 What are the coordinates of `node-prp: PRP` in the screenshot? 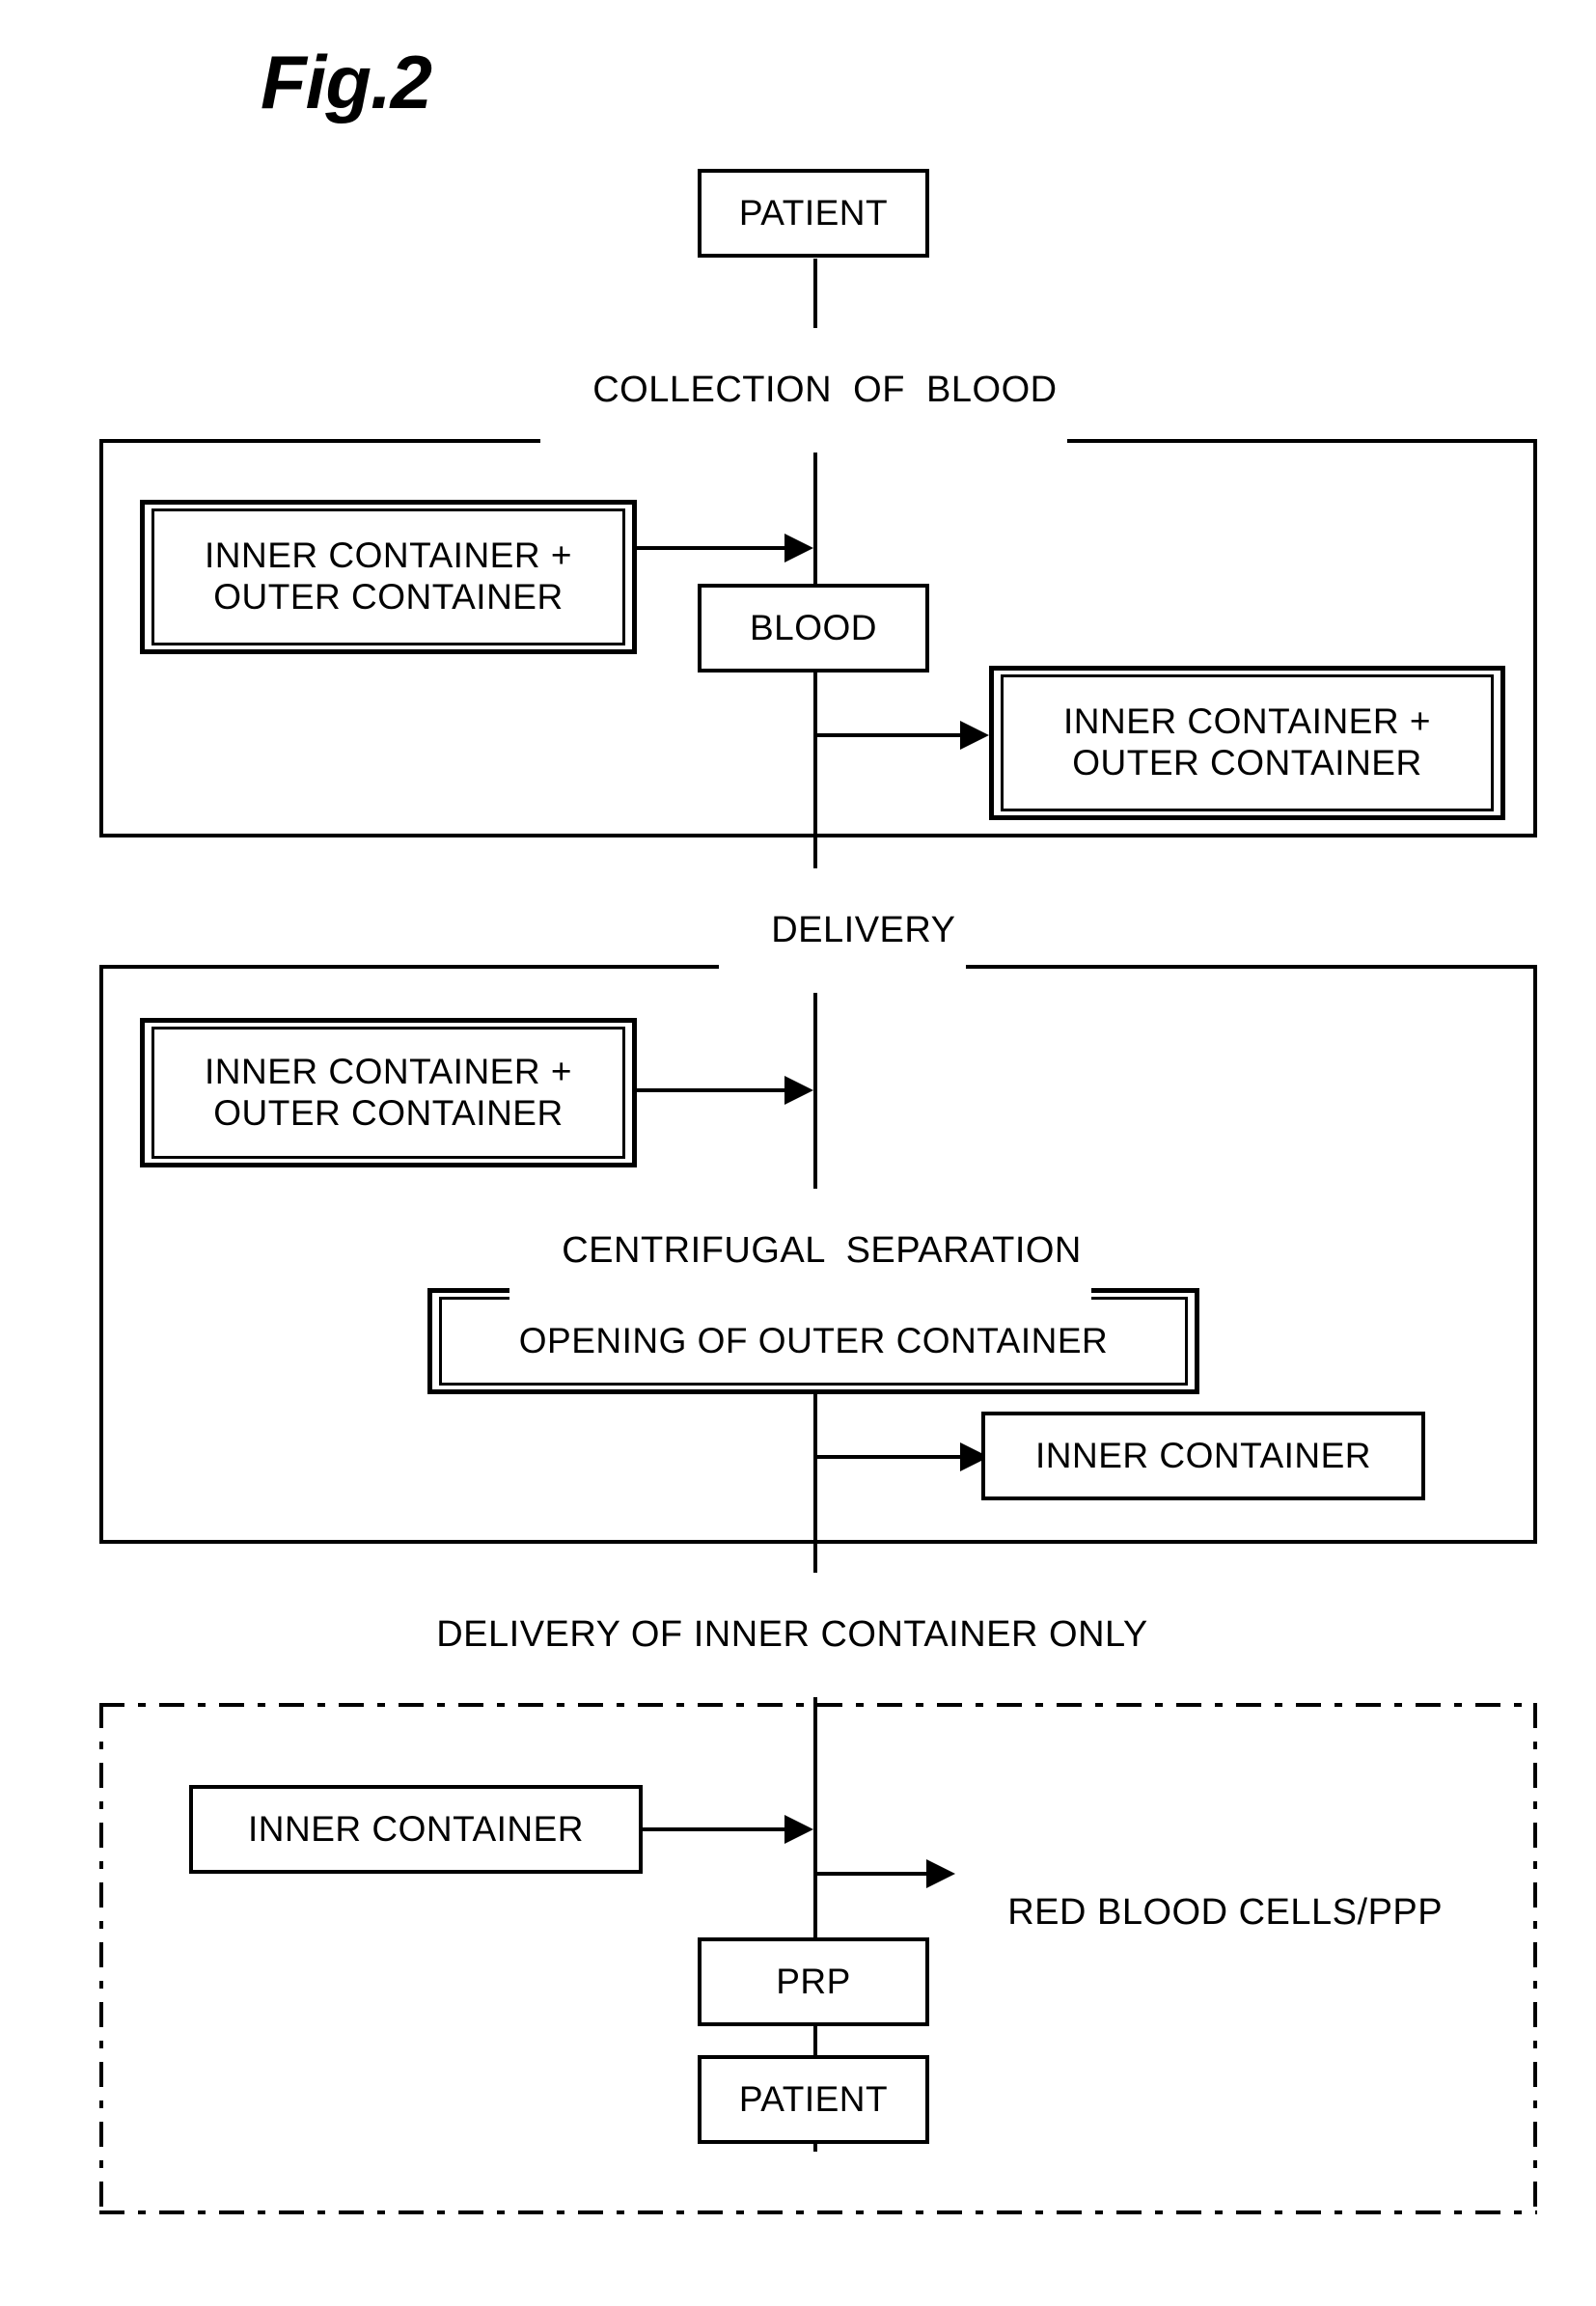 It's located at (814, 1981).